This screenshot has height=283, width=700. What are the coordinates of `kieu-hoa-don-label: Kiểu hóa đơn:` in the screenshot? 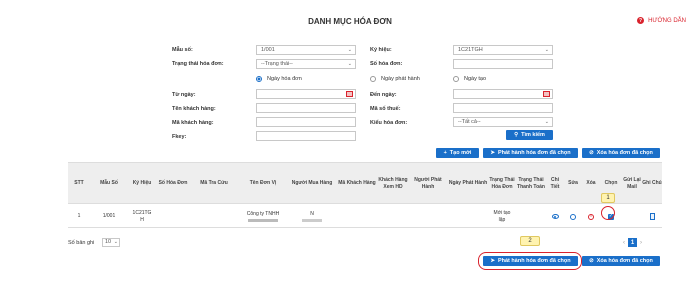 It's located at (389, 123).